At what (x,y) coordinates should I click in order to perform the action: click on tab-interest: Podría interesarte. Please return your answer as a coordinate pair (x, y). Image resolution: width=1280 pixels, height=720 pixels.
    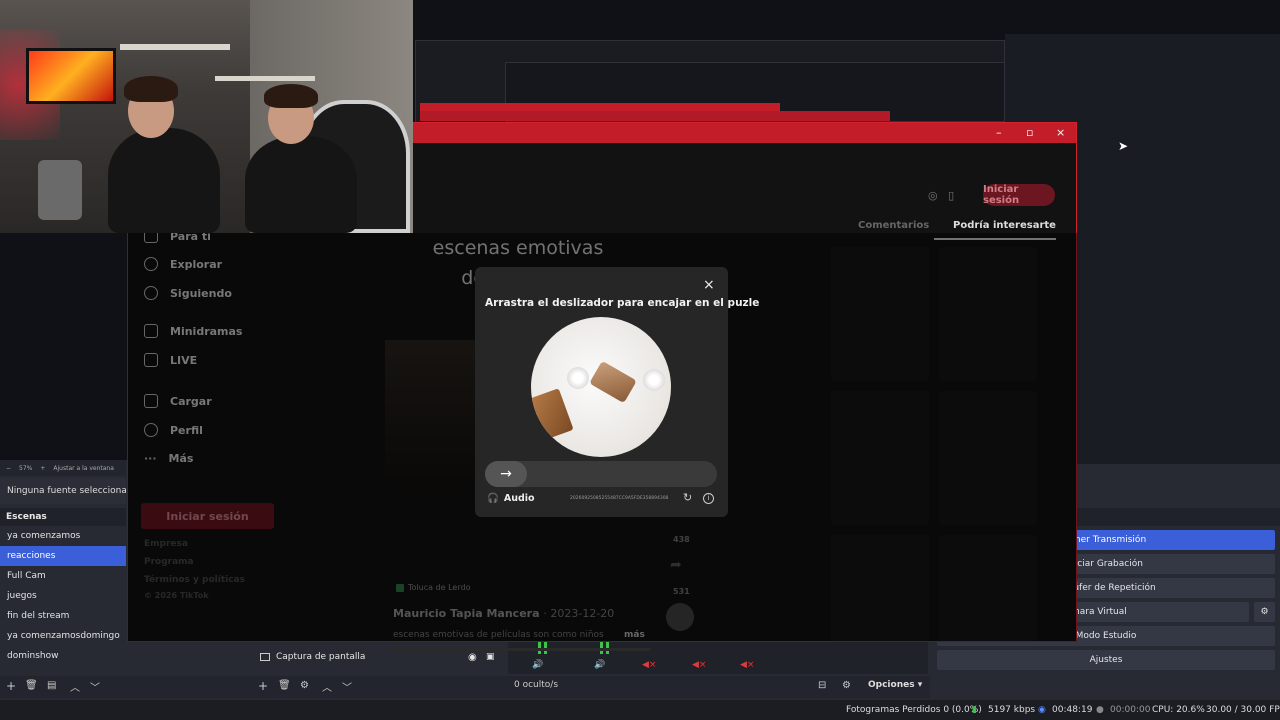
    Looking at the image, I should click on (1004, 225).